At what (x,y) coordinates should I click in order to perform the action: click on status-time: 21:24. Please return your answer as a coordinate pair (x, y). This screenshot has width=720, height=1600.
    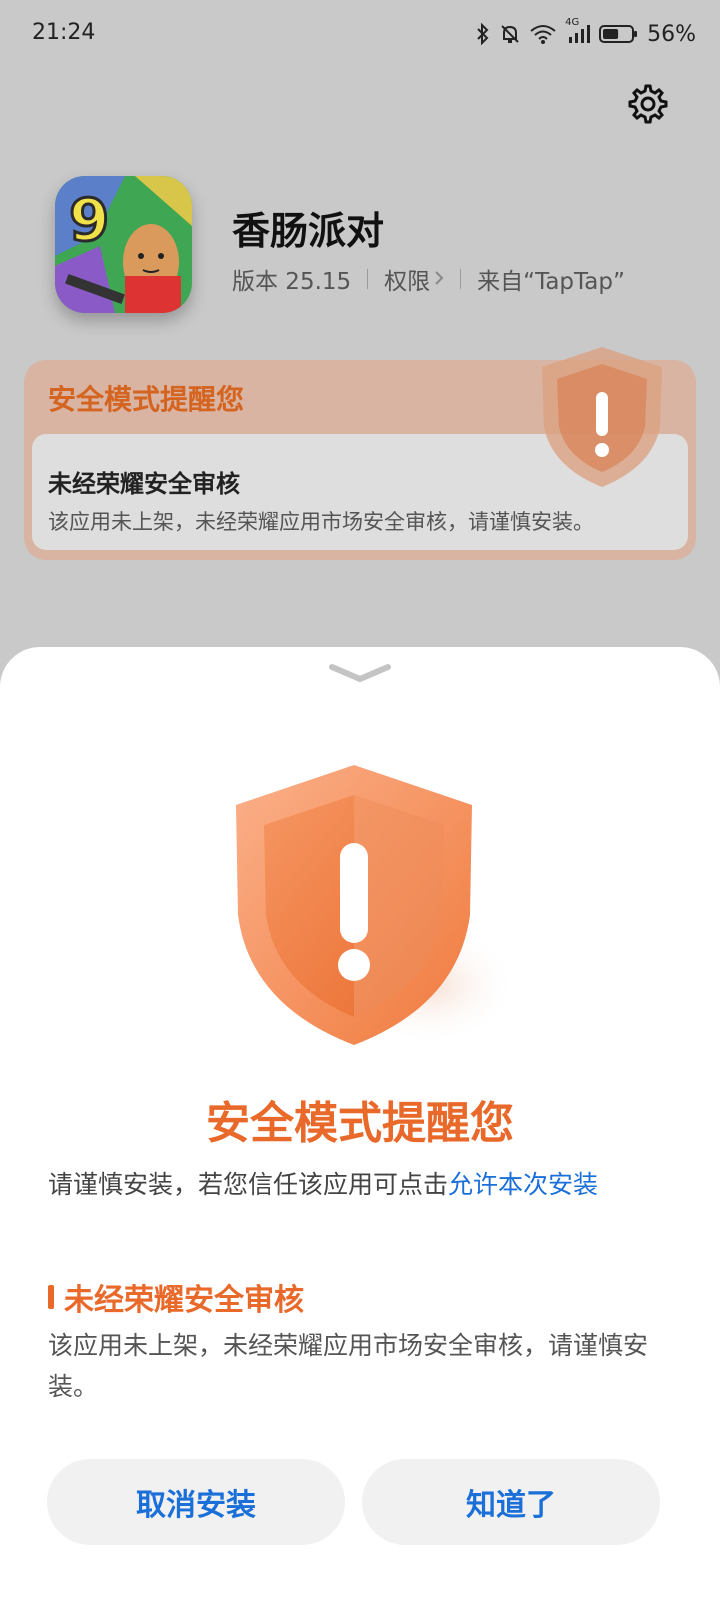
    Looking at the image, I should click on (64, 32).